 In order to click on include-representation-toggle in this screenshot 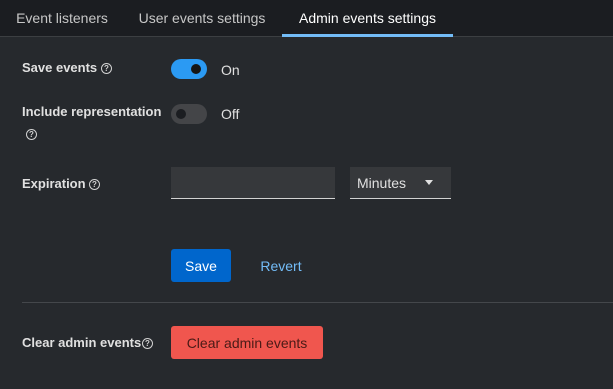, I will do `click(189, 114)`.